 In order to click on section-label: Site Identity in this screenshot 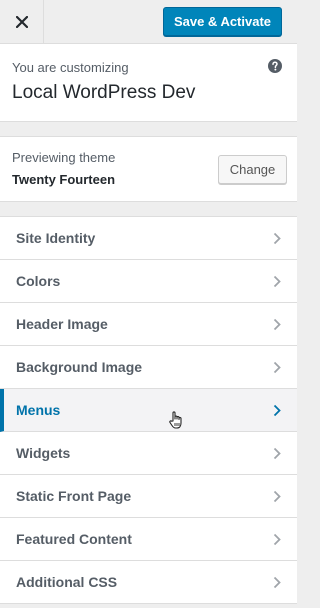, I will do `click(56, 238)`.